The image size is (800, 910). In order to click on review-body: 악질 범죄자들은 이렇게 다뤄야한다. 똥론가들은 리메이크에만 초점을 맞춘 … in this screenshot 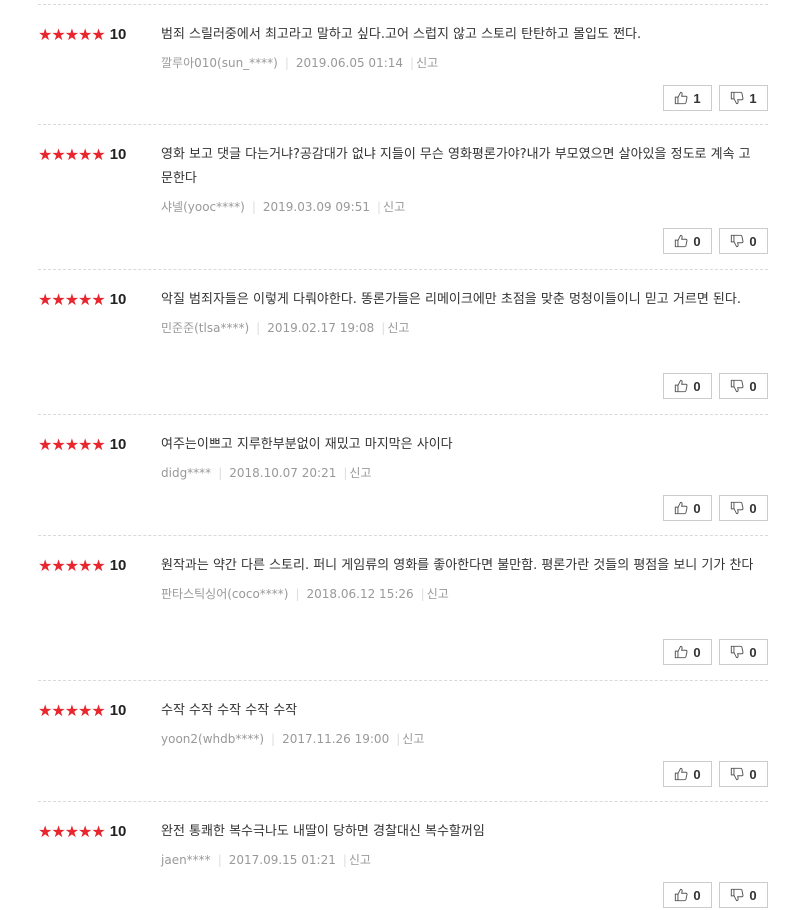, I will do `click(461, 312)`.